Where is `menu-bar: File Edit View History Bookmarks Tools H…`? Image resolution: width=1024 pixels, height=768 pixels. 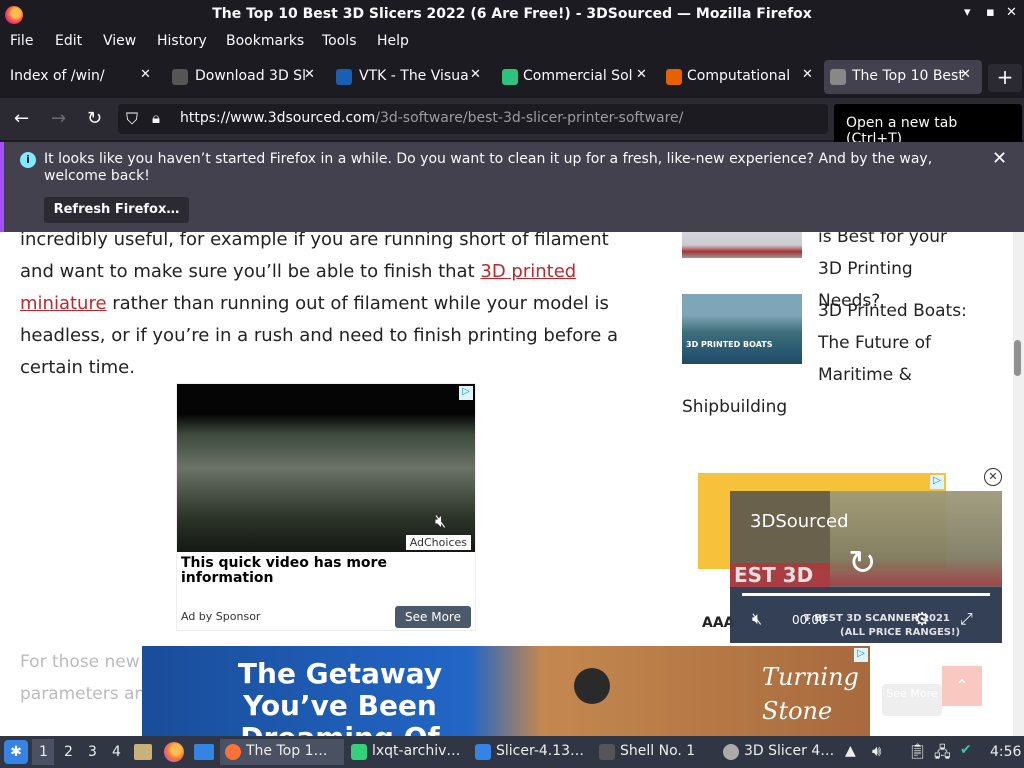 menu-bar: File Edit View History Bookmarks Tools H… is located at coordinates (512, 43).